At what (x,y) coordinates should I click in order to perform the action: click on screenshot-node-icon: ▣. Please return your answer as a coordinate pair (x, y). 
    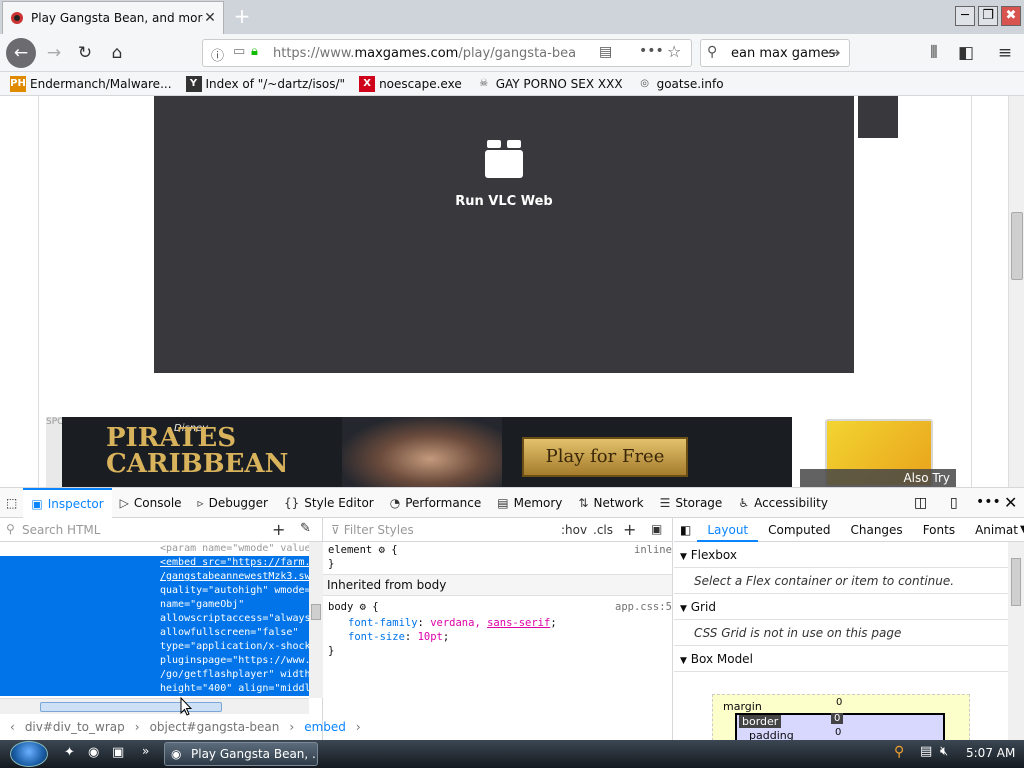
    Looking at the image, I should click on (656, 529).